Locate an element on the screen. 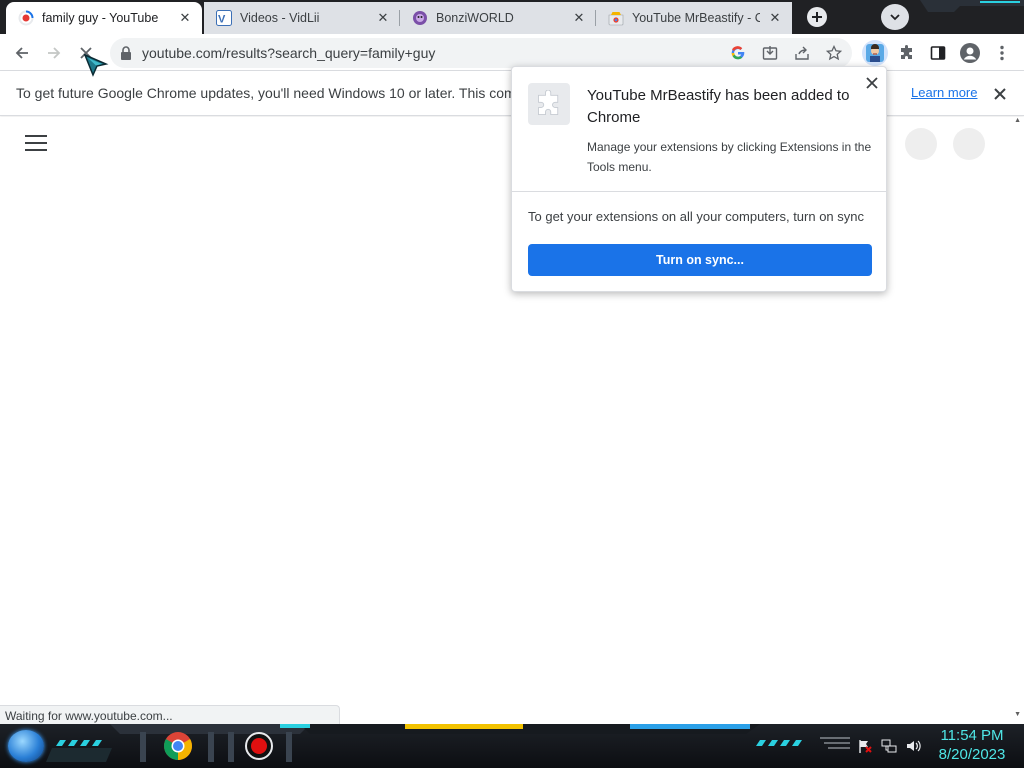  tab-mrbeastify-webstore: YouTube MrBeastify - Ch ✕ is located at coordinates (694, 18).